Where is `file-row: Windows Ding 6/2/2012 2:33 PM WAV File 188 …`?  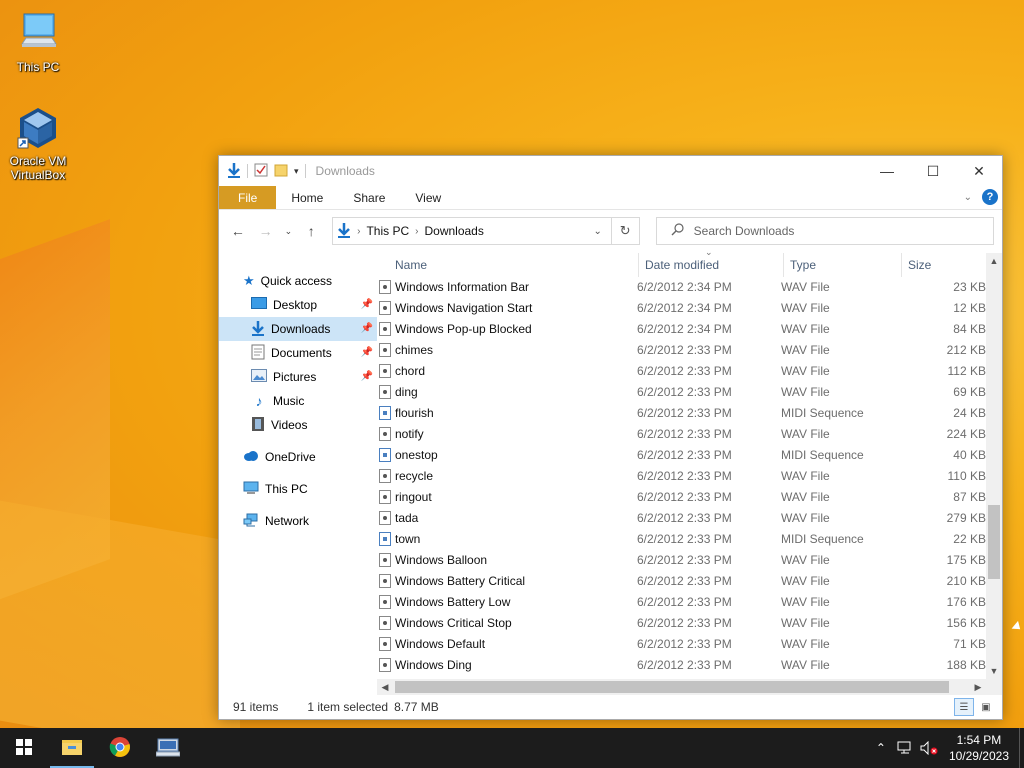
file-row: Windows Ding 6/2/2012 2:33 PM WAV File 188 … is located at coordinates (681, 665).